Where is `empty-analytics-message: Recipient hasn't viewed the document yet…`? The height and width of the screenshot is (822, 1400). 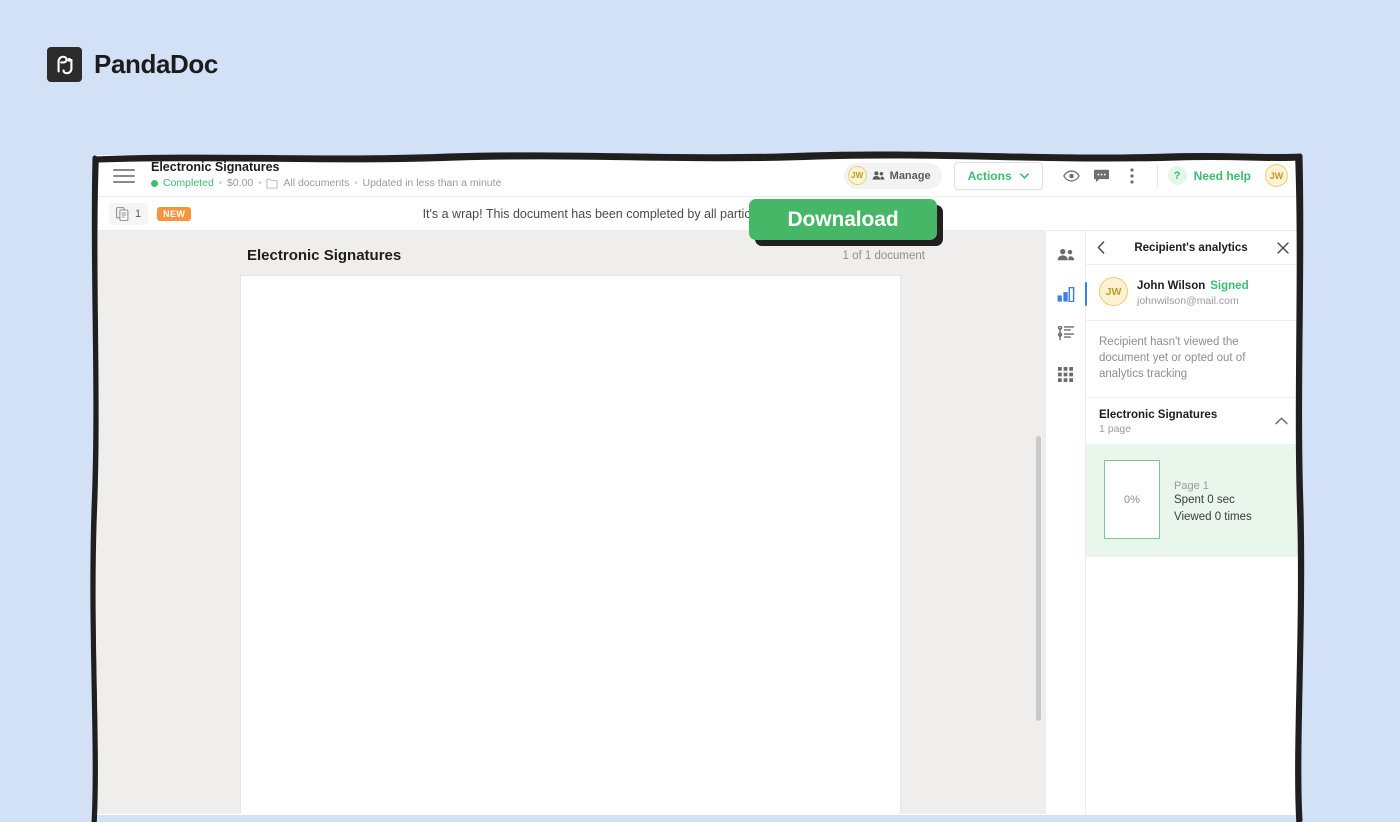
empty-analytics-message: Recipient hasn't viewed the document yet… is located at coordinates (1193, 359).